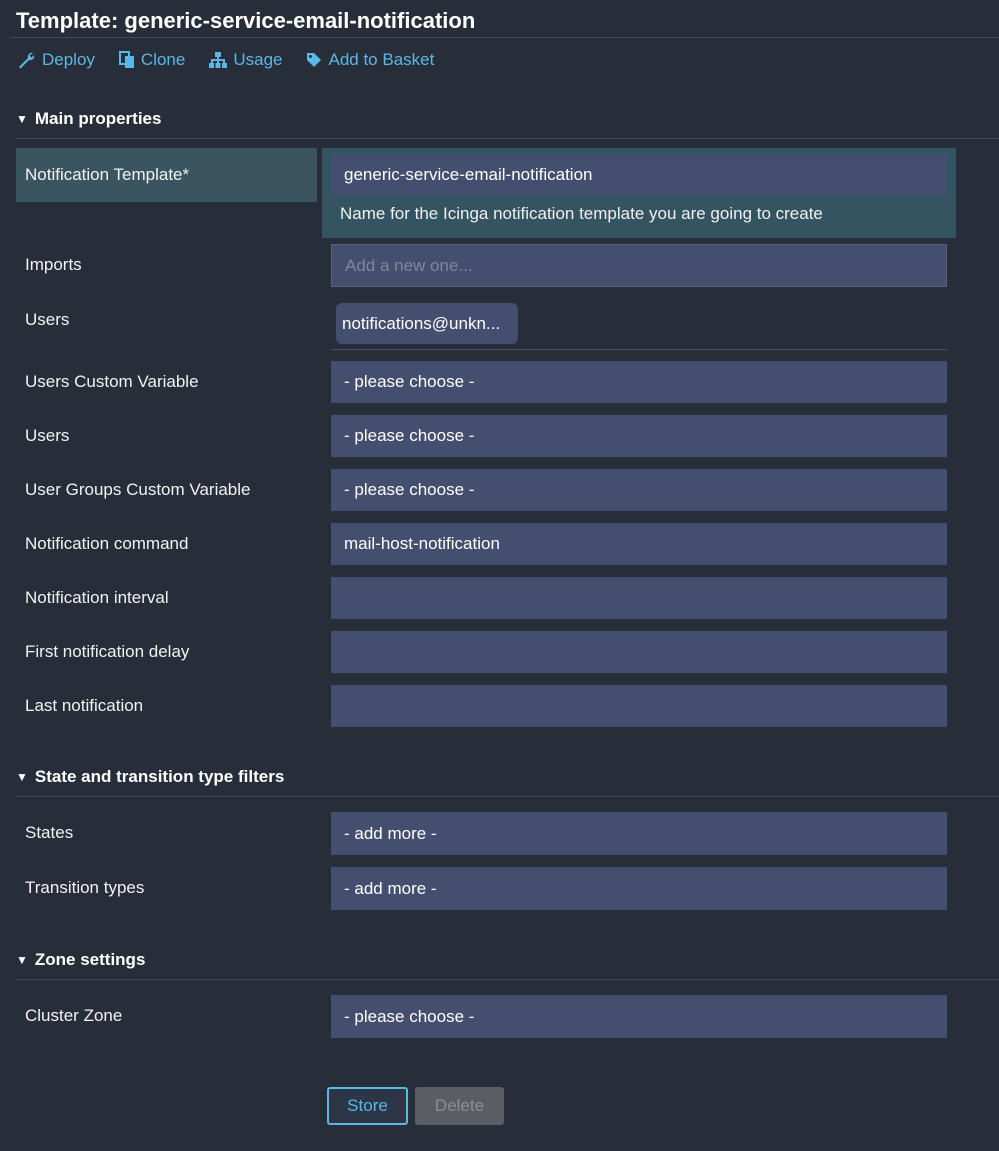 The height and width of the screenshot is (1151, 999). Describe the element at coordinates (639, 490) in the screenshot. I see `user-groups-custom-variable-select: - please choose -` at that location.